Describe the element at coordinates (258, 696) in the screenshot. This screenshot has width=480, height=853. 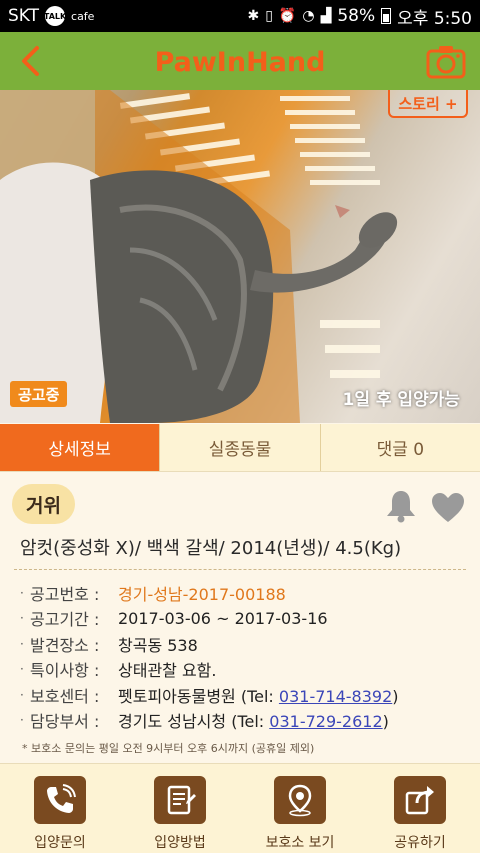
I see `detail-value: 펫토피아동물병원 (Tel: 031-714-8392)` at that location.